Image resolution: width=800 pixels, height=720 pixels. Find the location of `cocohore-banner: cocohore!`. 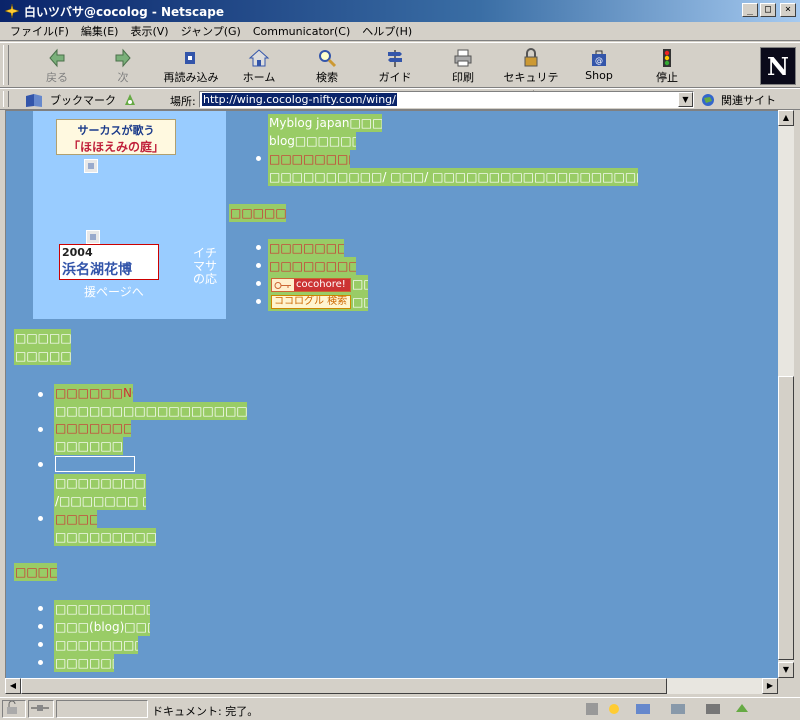

cocohore-banner: cocohore! is located at coordinates (311, 285).